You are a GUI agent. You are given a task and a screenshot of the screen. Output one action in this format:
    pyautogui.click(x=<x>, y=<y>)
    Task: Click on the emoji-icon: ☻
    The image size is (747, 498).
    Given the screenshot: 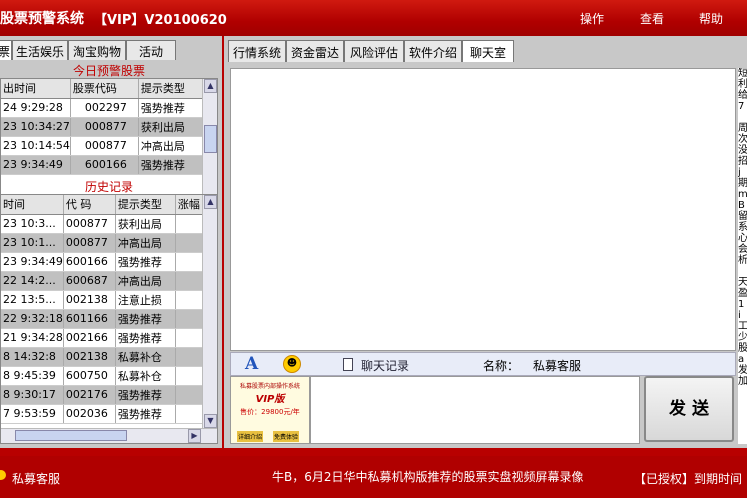 What is the action you would take?
    pyautogui.click(x=292, y=364)
    